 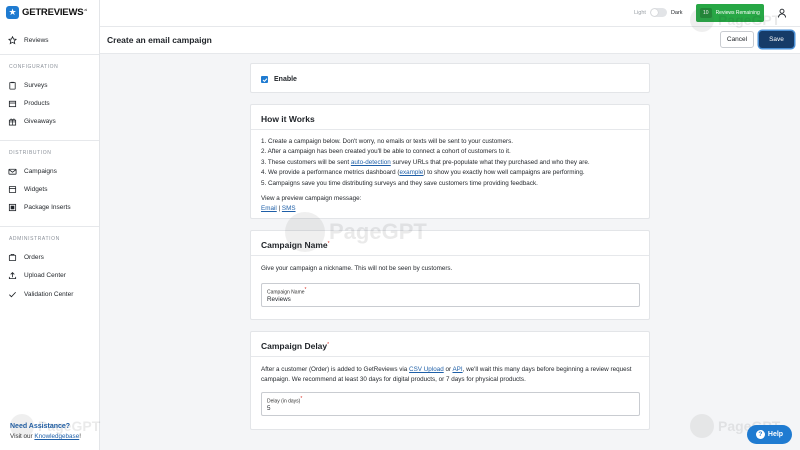 I want to click on section-title-administration: ADMINISTRATION, so click(x=34, y=239).